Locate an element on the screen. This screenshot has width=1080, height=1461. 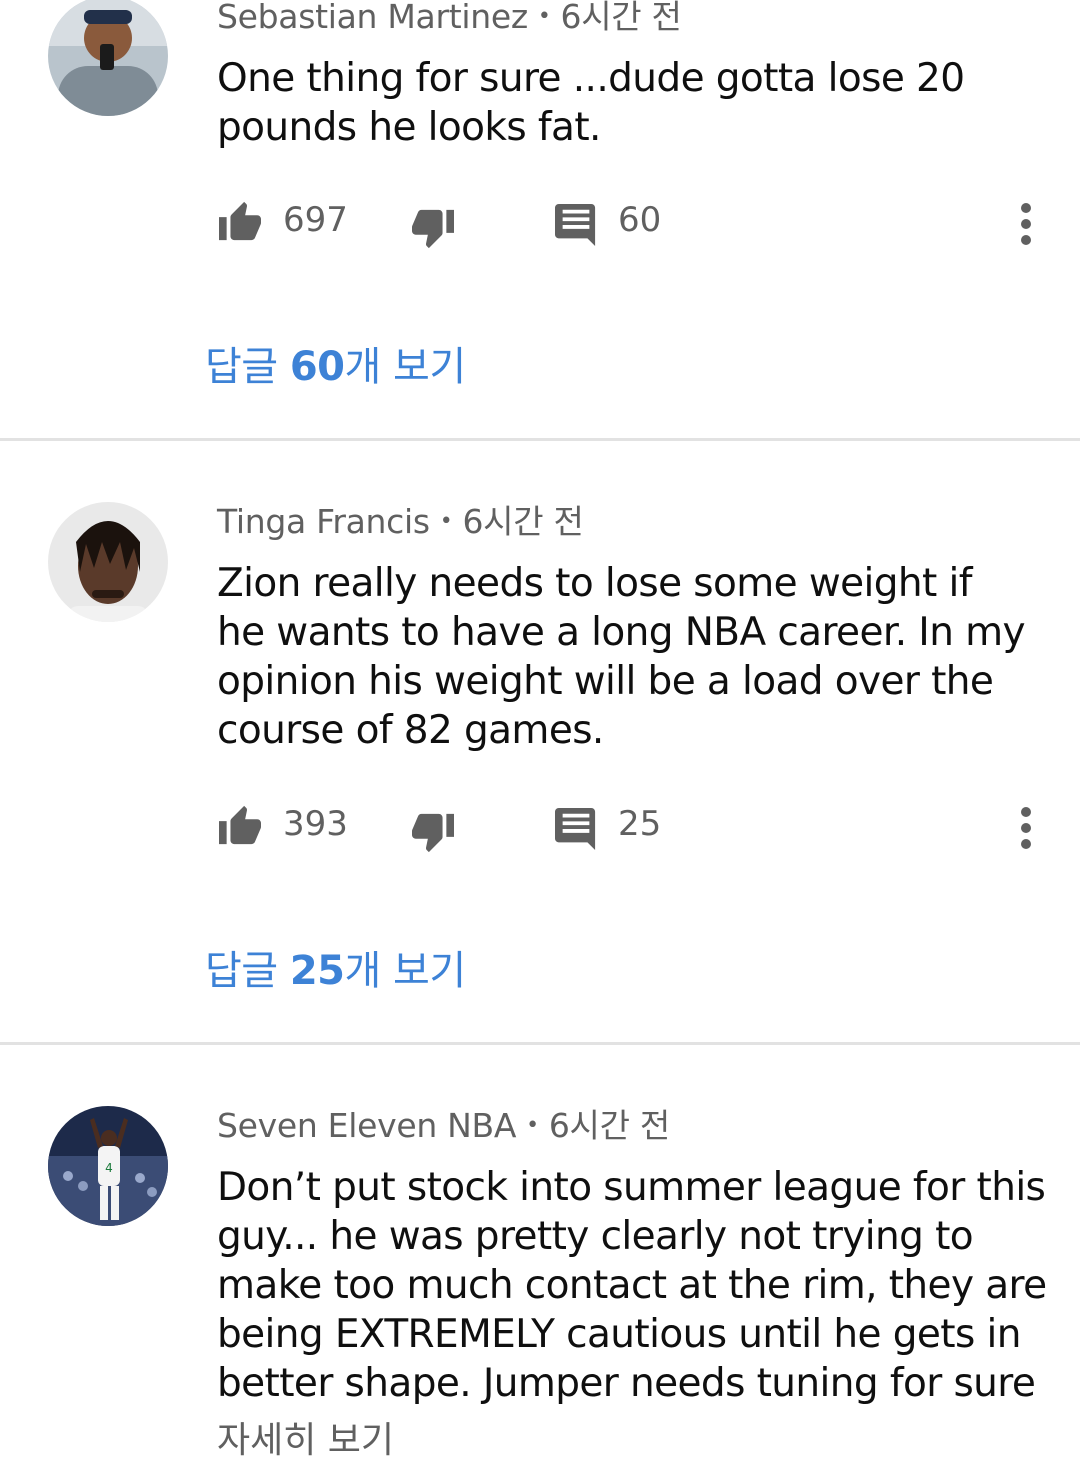
comment-text-line: One thing for sure ...dude gotta lose 20 is located at coordinates (591, 78).